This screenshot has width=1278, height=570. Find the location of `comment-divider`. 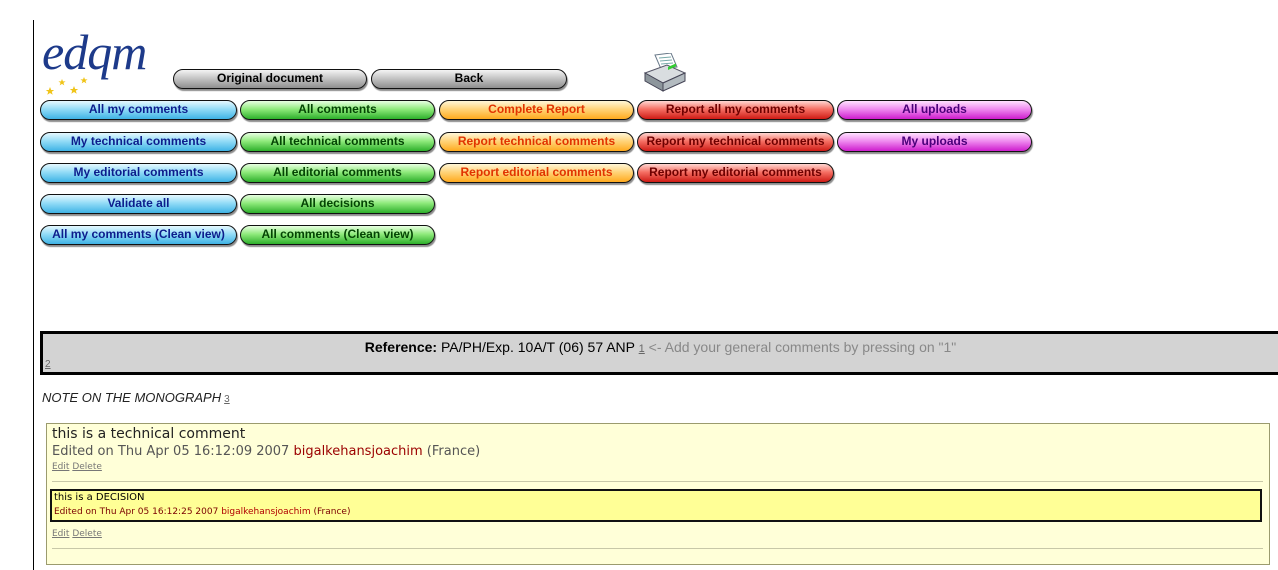

comment-divider is located at coordinates (657, 481).